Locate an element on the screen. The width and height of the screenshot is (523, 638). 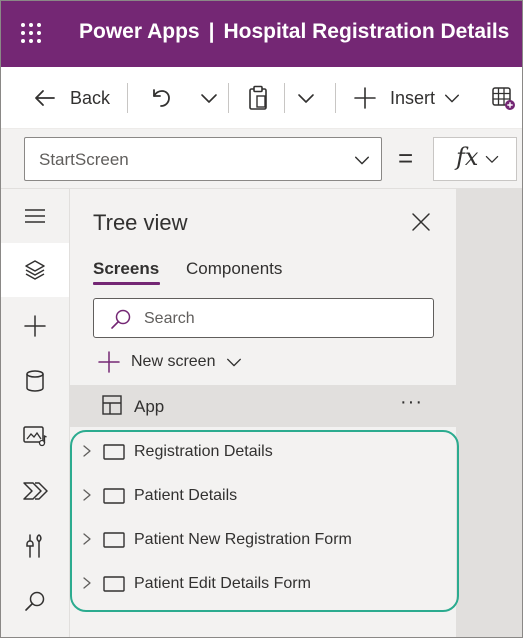
undo-button is located at coordinates (161, 98).